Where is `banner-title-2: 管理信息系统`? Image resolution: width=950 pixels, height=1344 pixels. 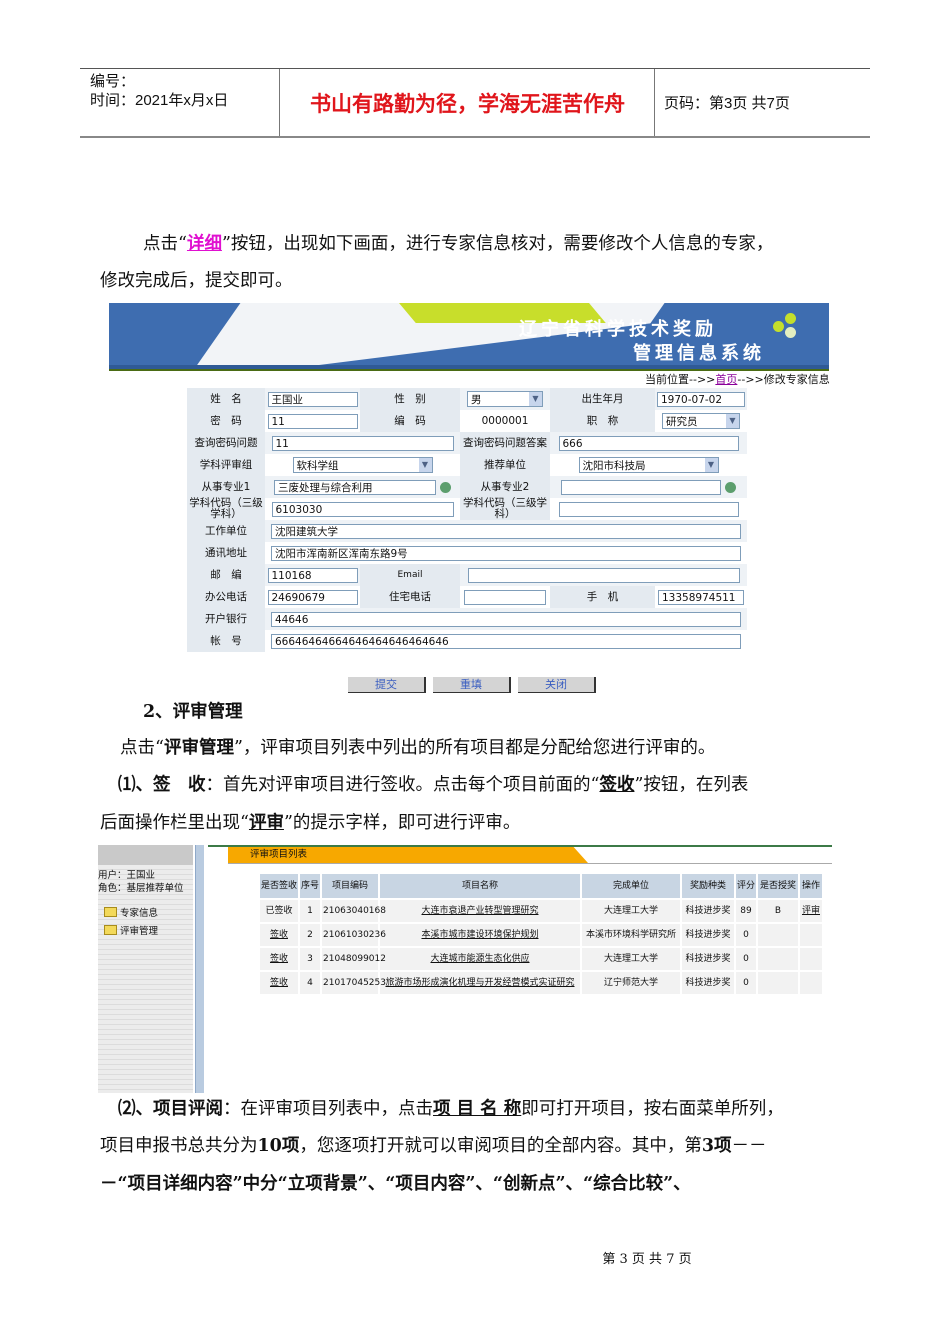 banner-title-2: 管理信息系统 is located at coordinates (699, 353).